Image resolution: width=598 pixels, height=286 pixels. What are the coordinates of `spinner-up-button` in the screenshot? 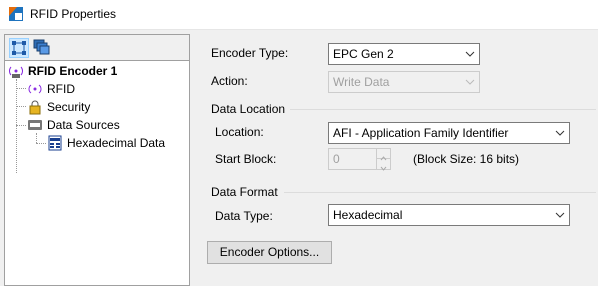 It's located at (383, 155).